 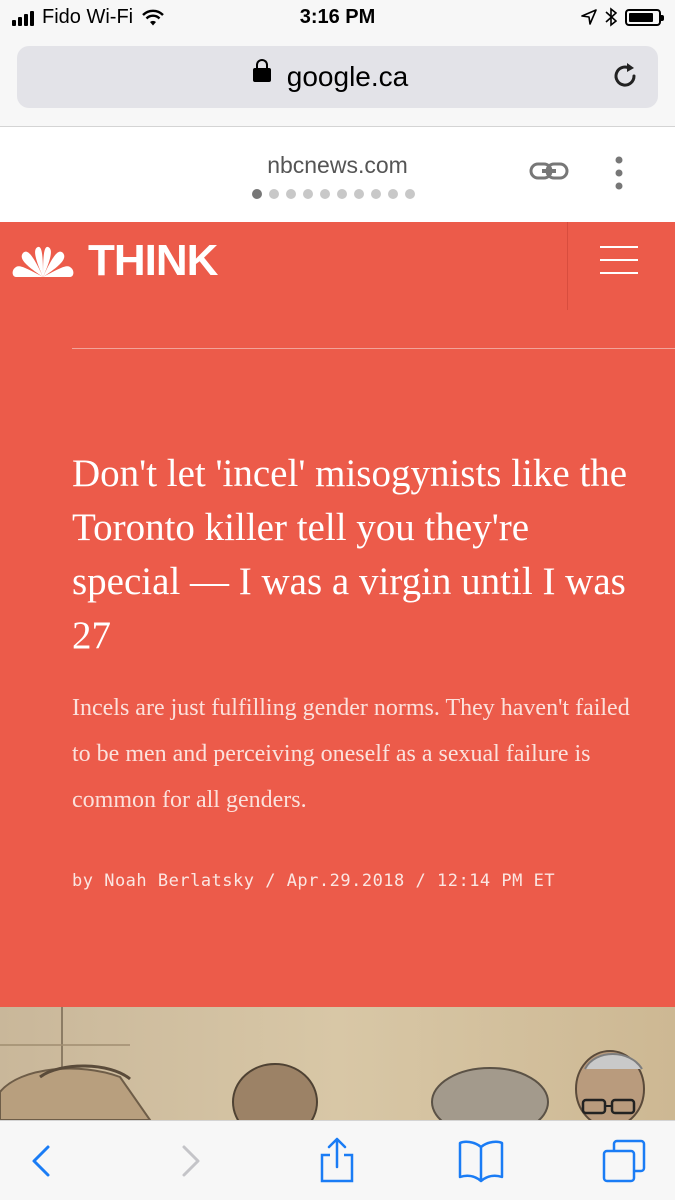 I want to click on share-icon, so click(x=337, y=1160).